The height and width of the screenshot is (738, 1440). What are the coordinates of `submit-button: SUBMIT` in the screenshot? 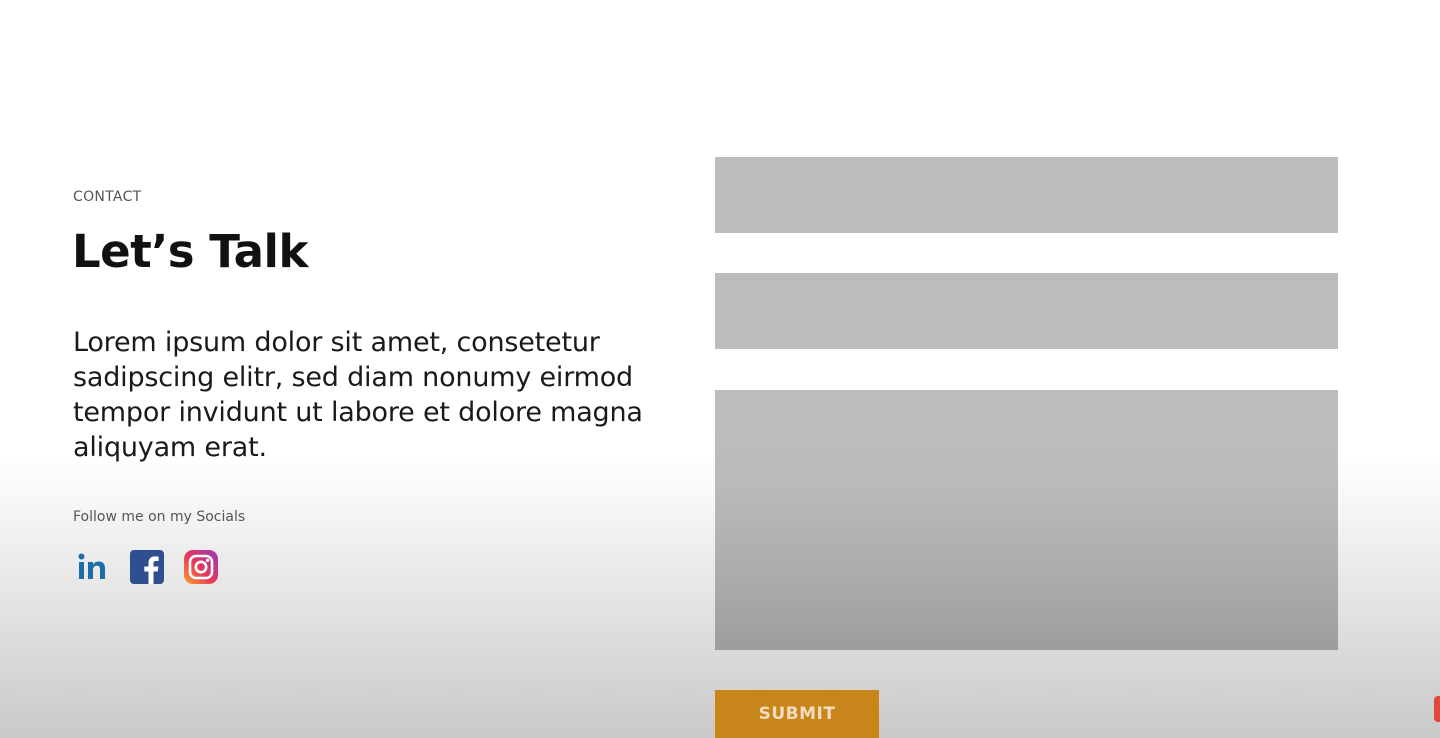 It's located at (797, 714).